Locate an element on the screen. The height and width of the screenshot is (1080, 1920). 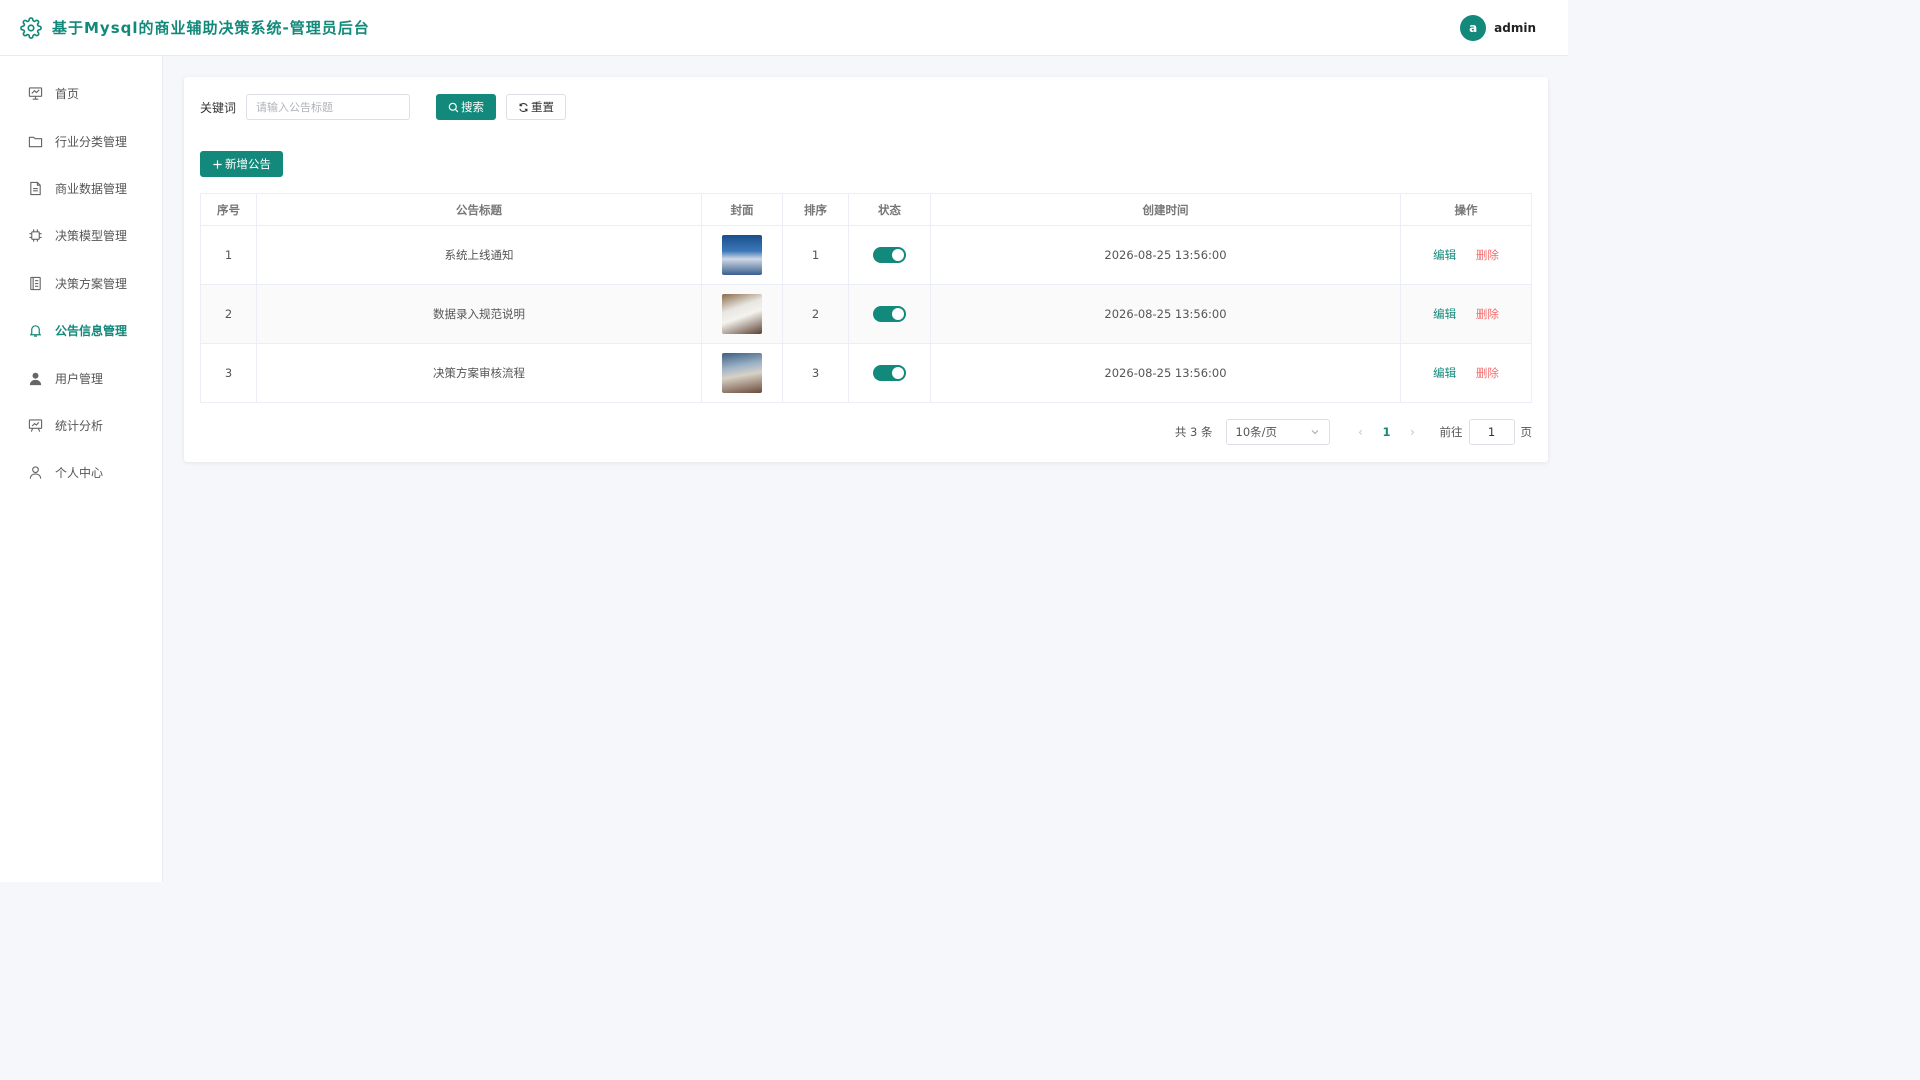
username: admin is located at coordinates (1515, 28).